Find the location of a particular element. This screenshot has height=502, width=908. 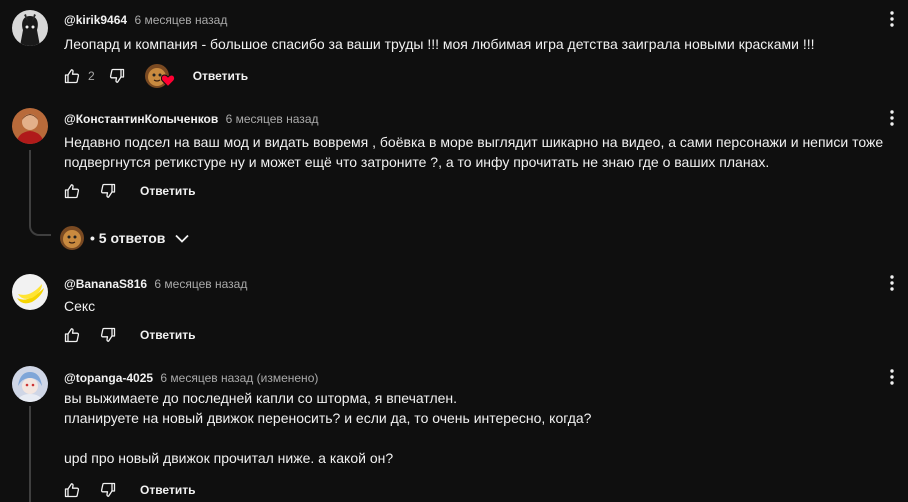

comment-header: @КонстантинКолыченков 6 месяцев назад is located at coordinates (191, 119).